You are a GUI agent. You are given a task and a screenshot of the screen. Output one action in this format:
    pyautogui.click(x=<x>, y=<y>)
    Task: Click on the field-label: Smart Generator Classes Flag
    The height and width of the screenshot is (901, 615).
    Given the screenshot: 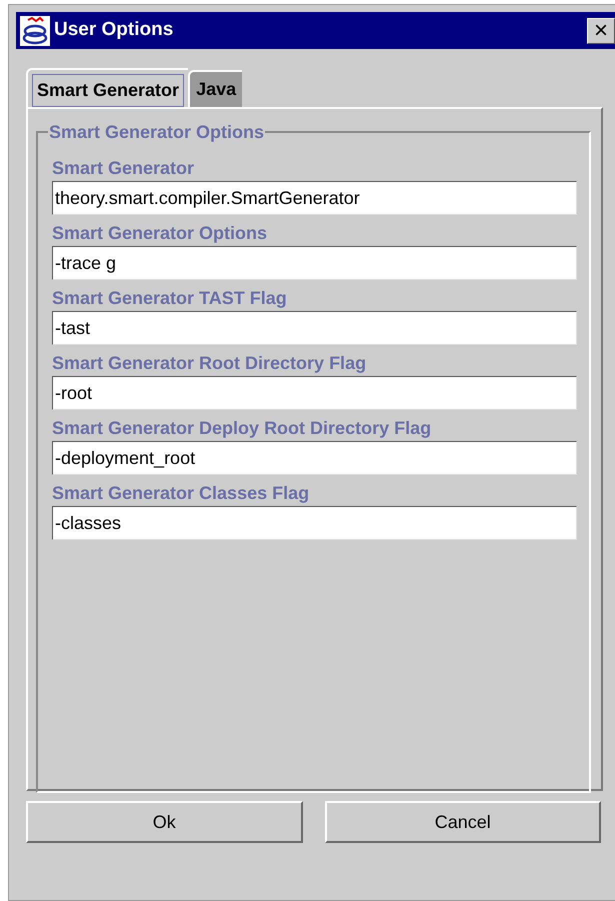 What is the action you would take?
    pyautogui.click(x=181, y=493)
    